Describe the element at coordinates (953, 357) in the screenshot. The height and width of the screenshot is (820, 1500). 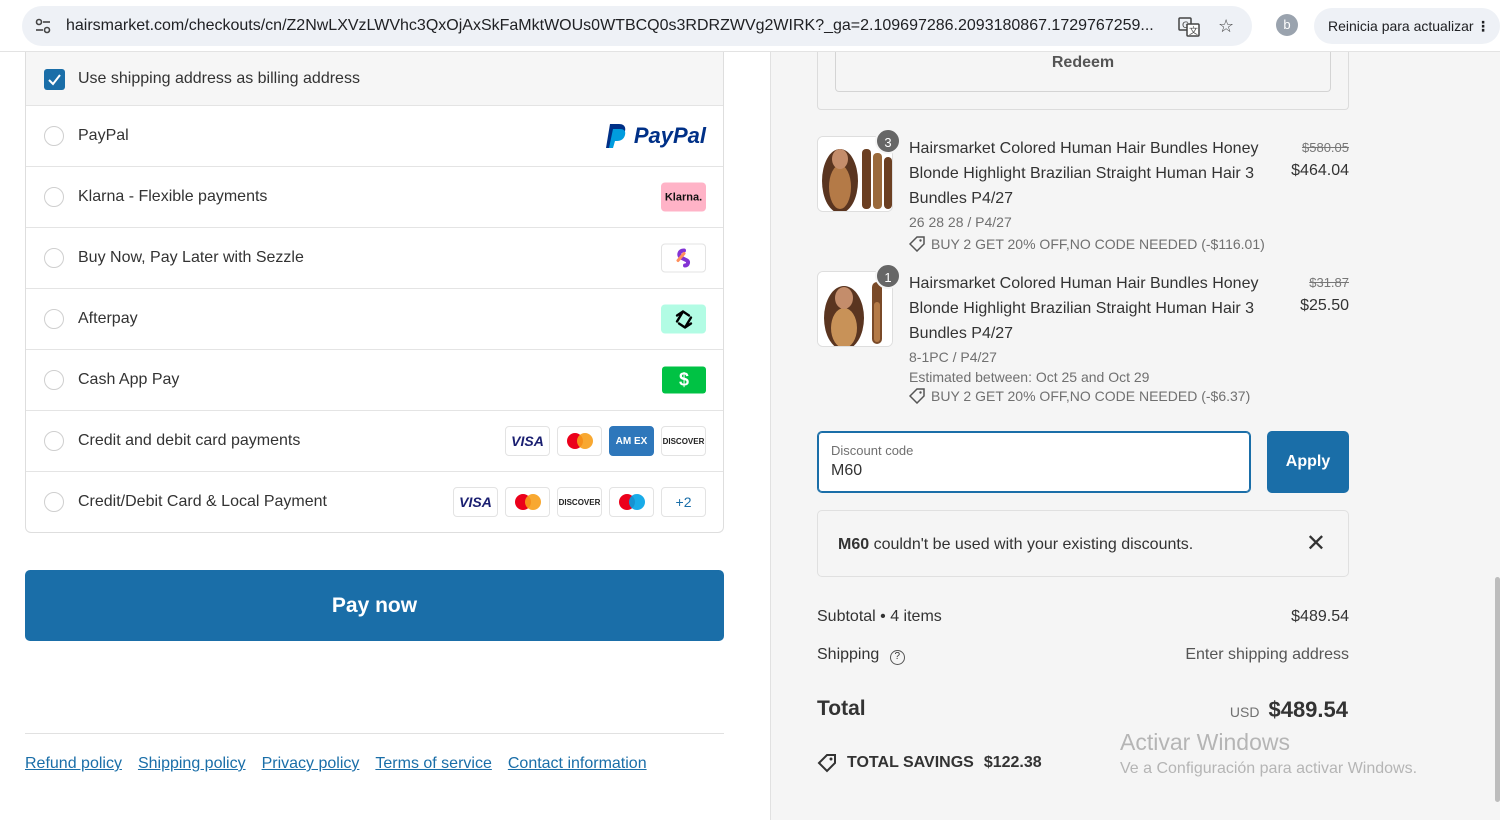
I see `product-variant: 8-1PC / P4/27` at that location.